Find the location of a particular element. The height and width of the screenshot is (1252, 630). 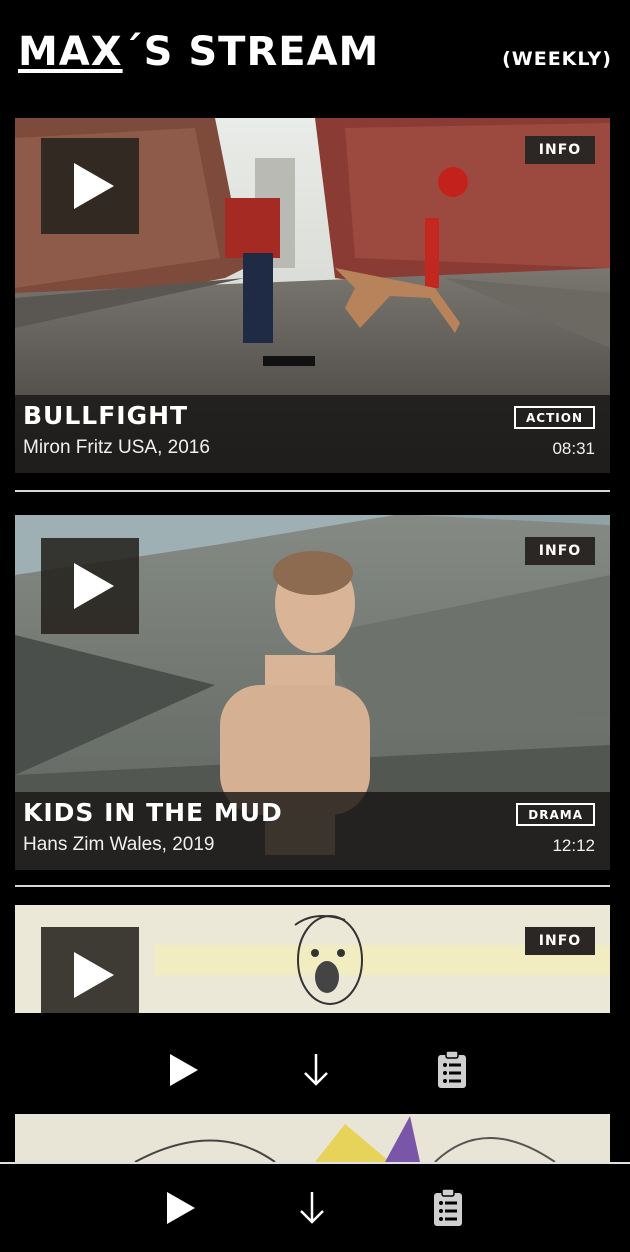

video-duration: 08:31 is located at coordinates (573, 448).